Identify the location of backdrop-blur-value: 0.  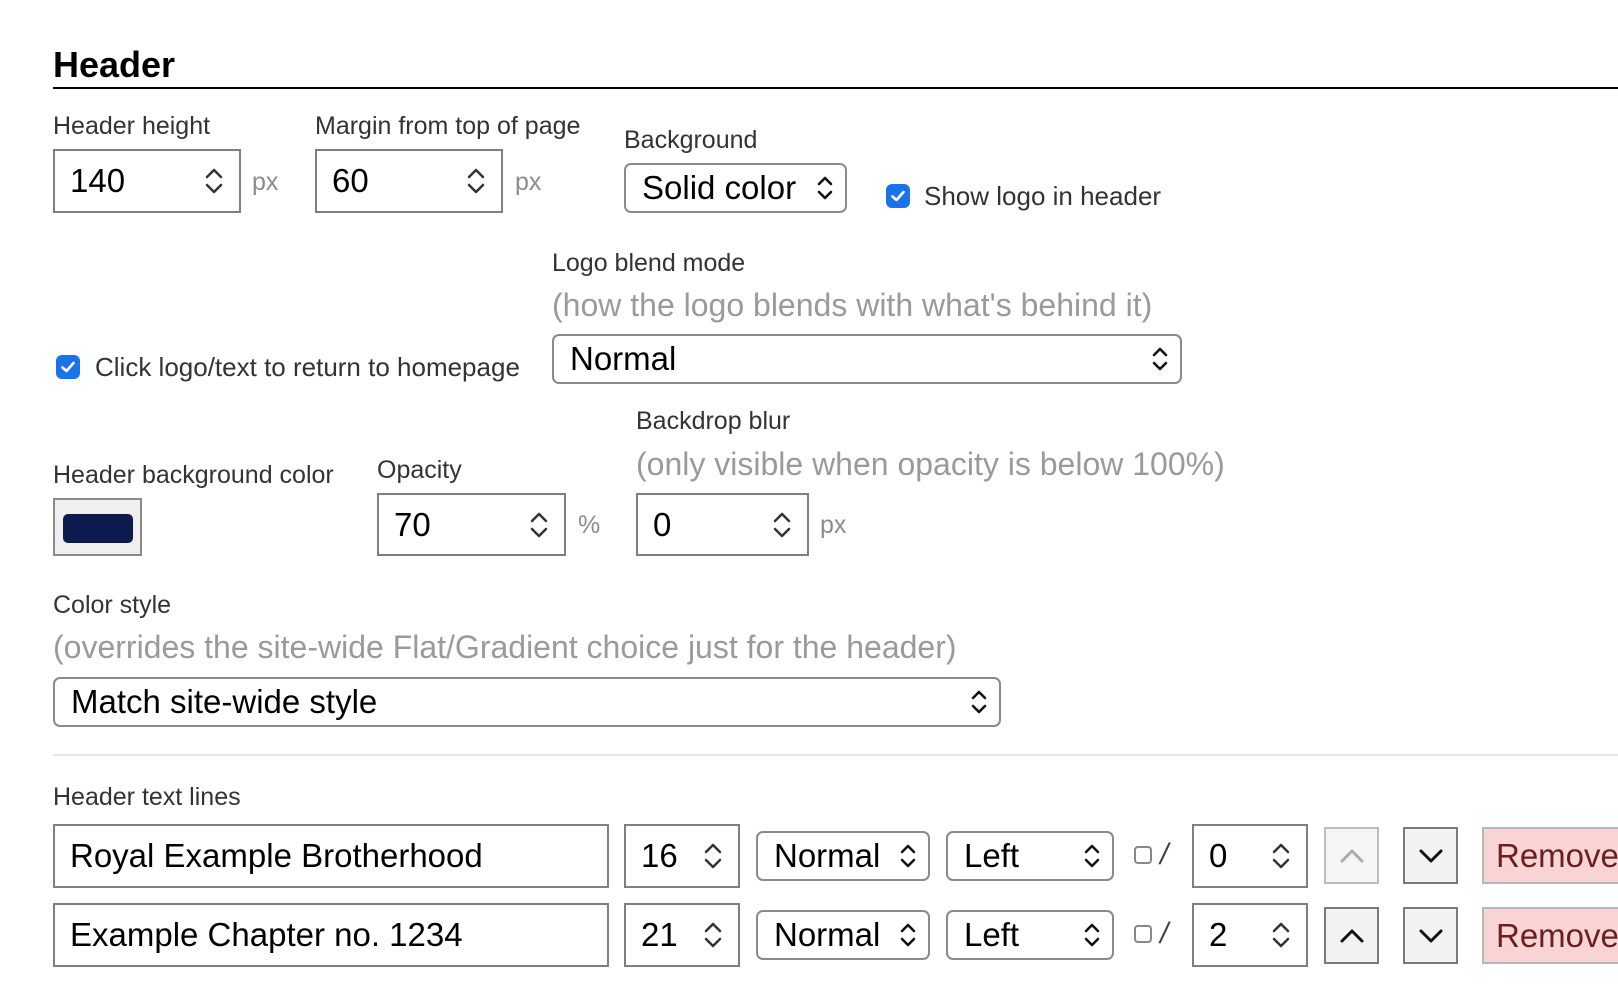
(662, 524).